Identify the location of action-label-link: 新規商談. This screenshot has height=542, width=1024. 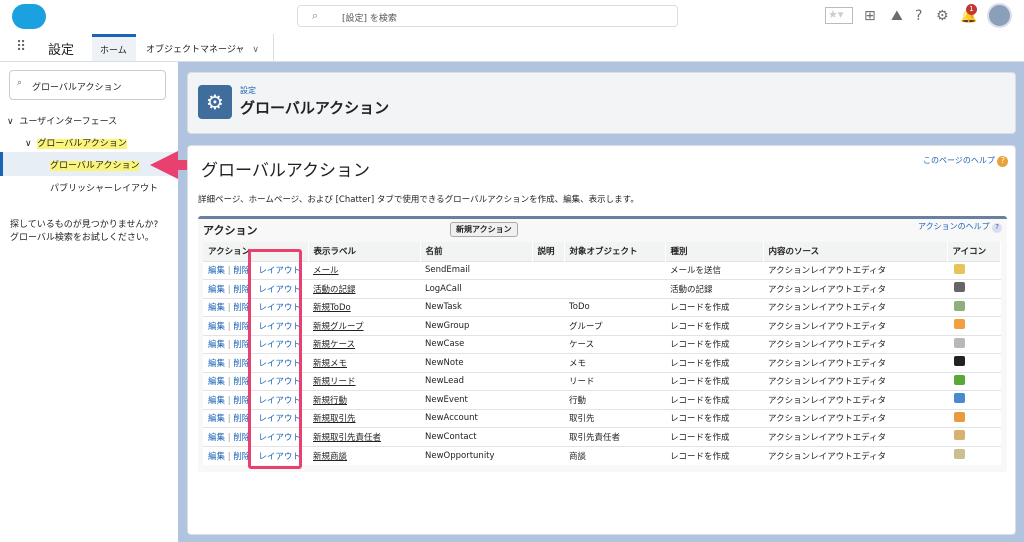
(364, 455).